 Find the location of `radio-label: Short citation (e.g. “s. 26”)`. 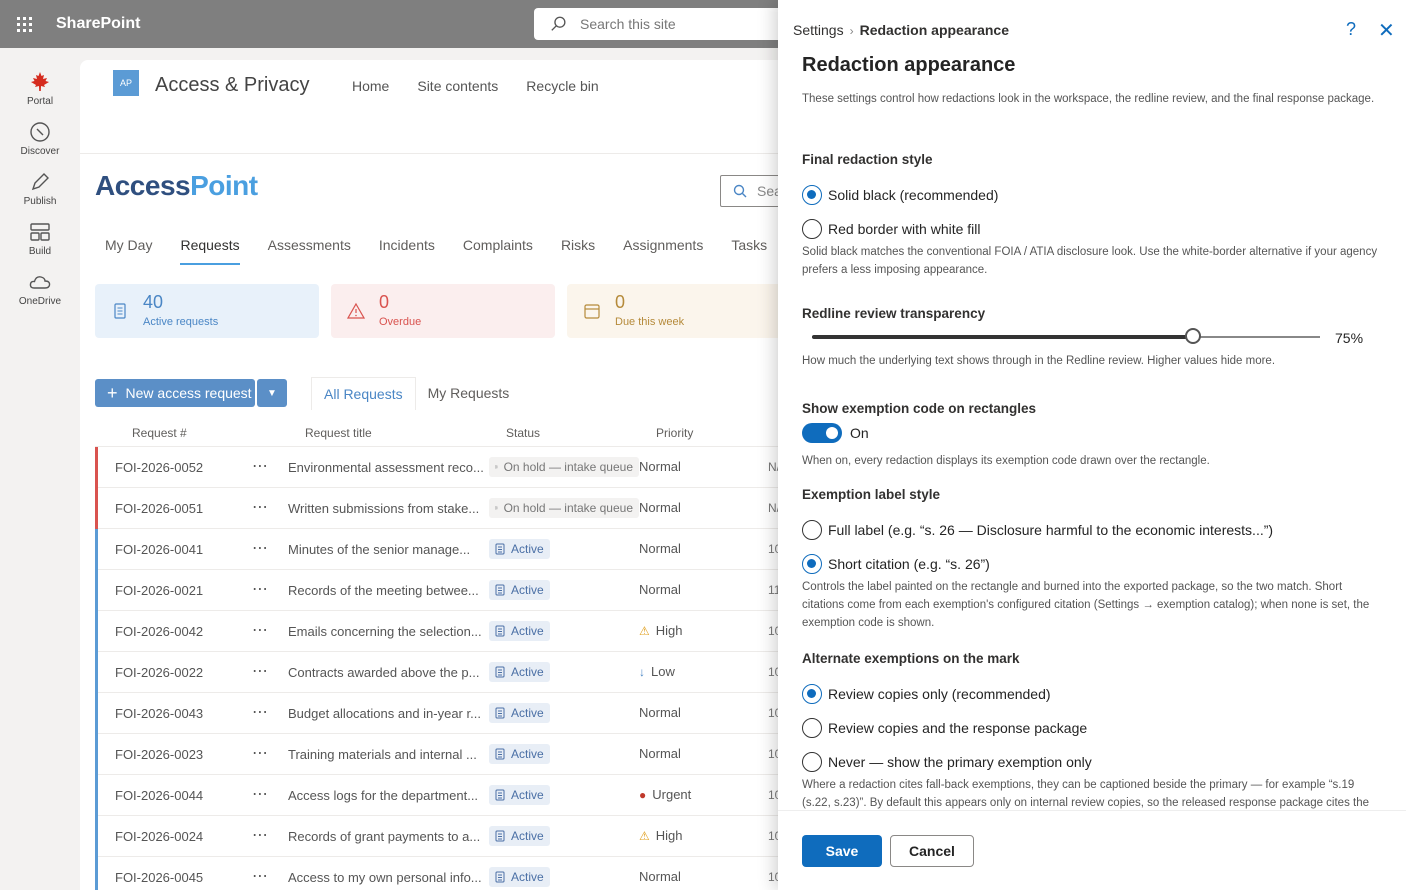

radio-label: Short citation (e.g. “s. 26”) is located at coordinates (909, 564).